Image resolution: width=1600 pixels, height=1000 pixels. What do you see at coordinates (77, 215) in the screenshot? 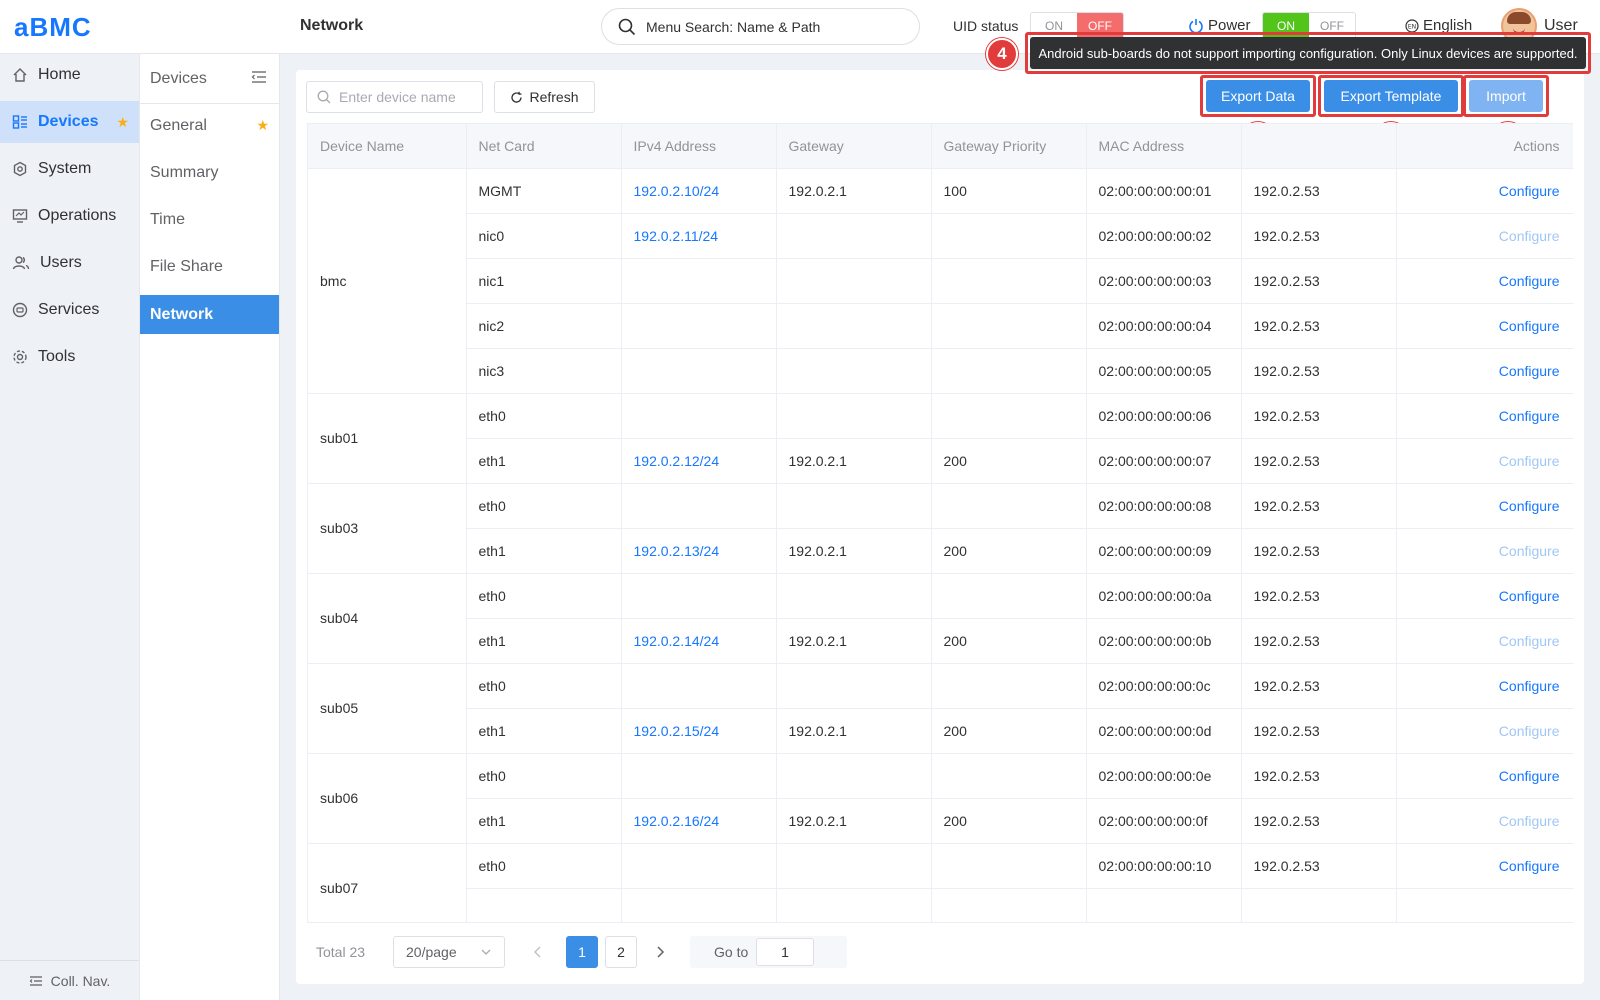
I see `sidebar-item-label: Operations` at bounding box center [77, 215].